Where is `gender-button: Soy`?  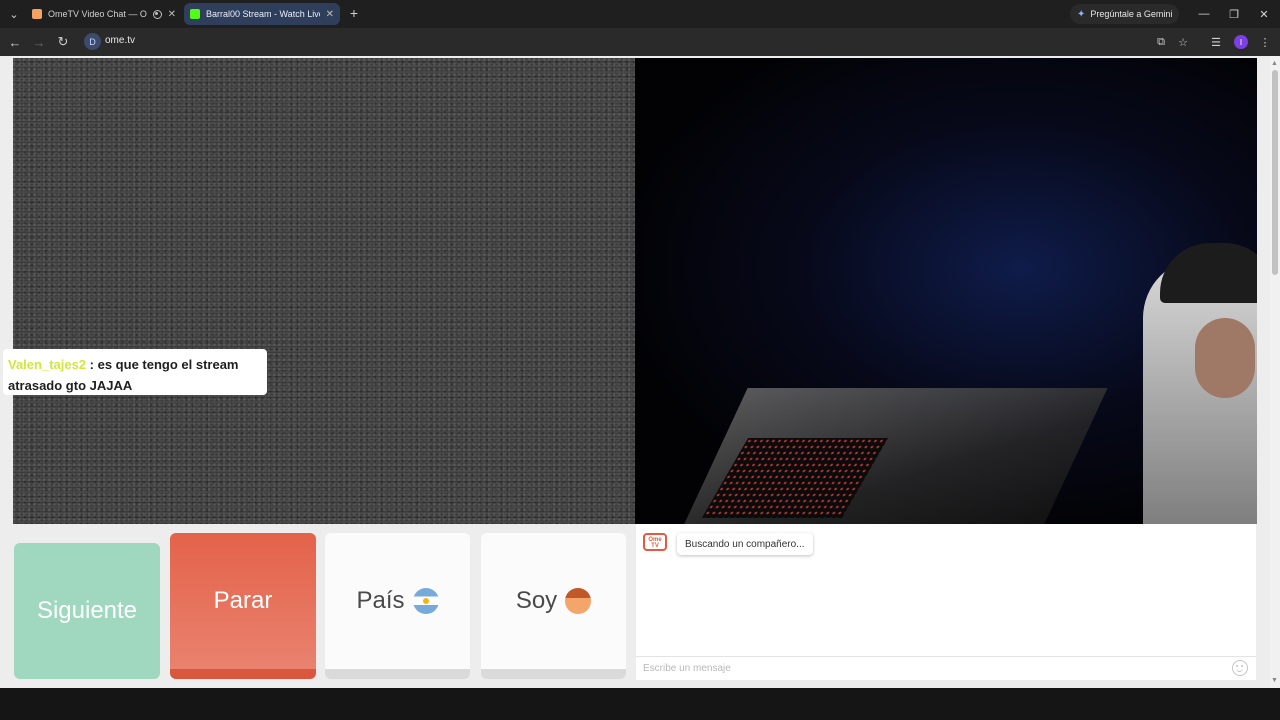 gender-button: Soy is located at coordinates (553, 606).